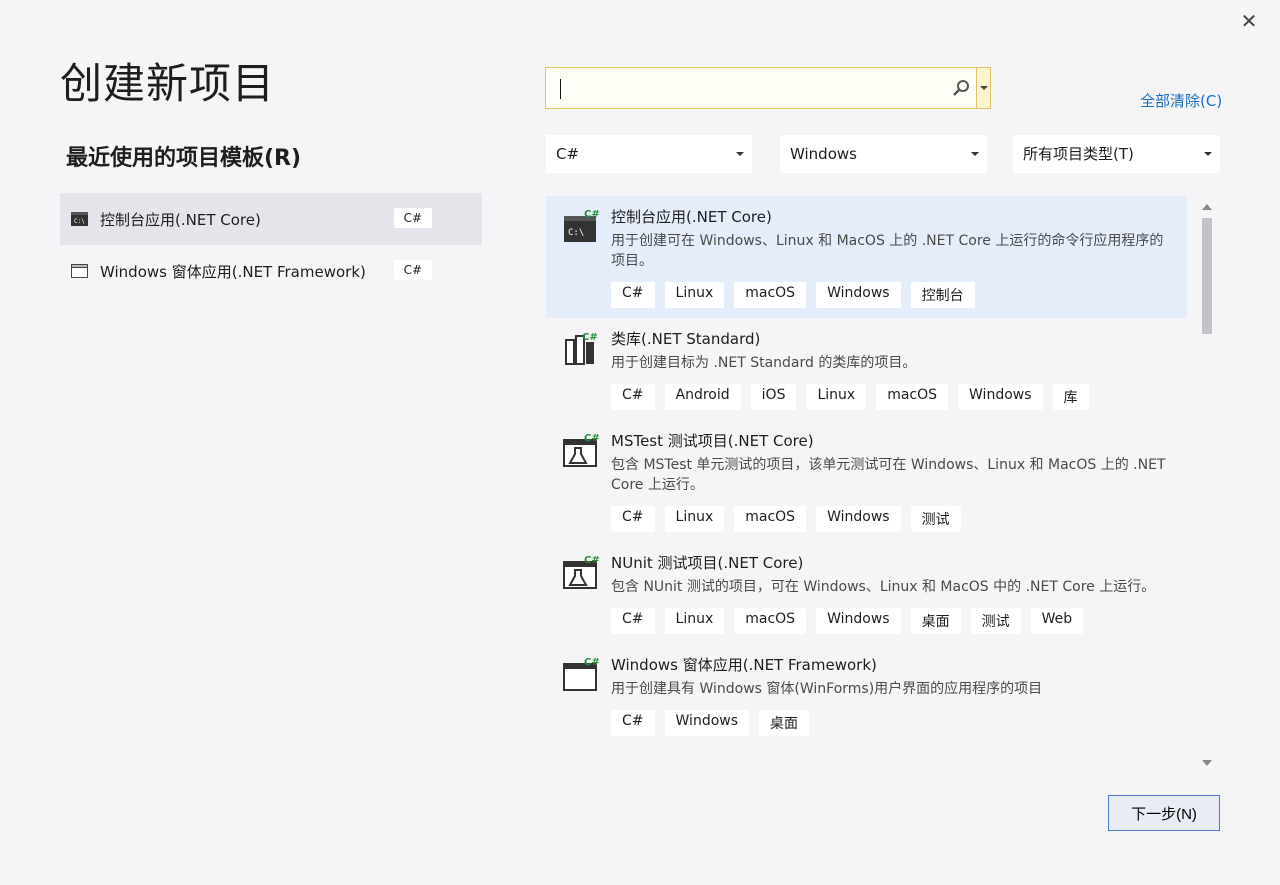 Image resolution: width=1280 pixels, height=885 pixels. Describe the element at coordinates (1181, 100) in the screenshot. I see `clear-all-link: 全部清除(C)` at that location.